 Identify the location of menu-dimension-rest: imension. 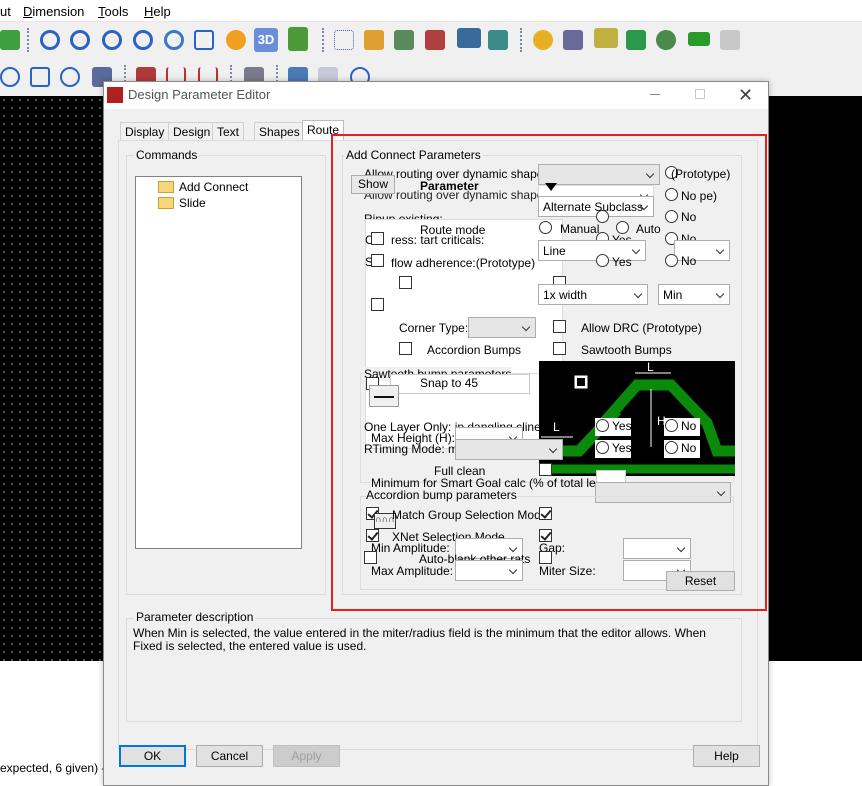
(58, 11).